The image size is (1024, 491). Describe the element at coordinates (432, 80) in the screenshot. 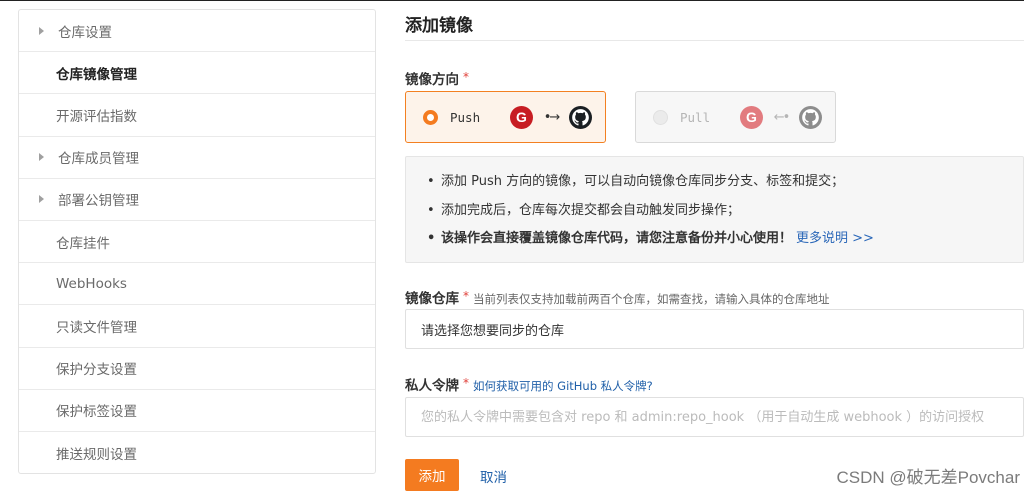

I see `direction-label-text: 镜像方向` at that location.